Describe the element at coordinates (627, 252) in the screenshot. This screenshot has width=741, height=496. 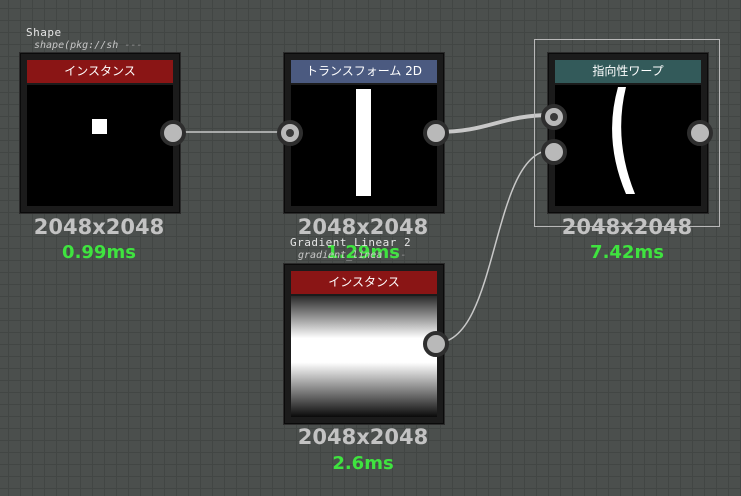
I see `node-timing: 7.42ms` at that location.